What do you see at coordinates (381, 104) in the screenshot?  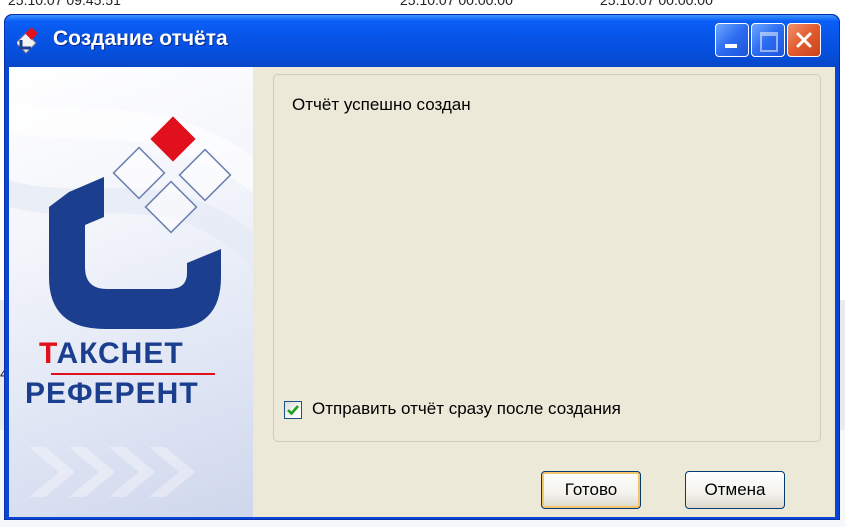 I see `status-message: Отчёт успешно создан` at bounding box center [381, 104].